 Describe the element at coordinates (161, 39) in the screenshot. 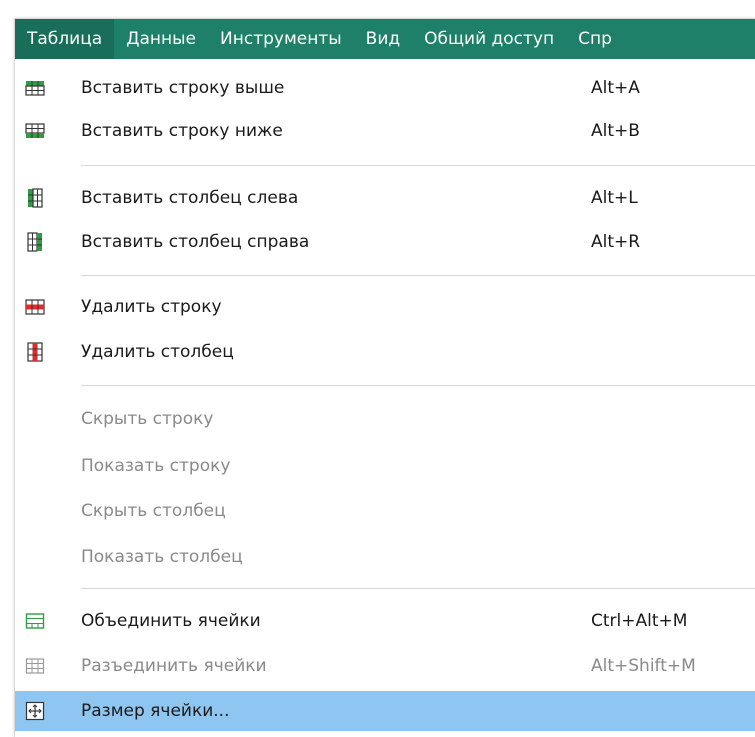

I see `menubar-item-data: Данные` at that location.